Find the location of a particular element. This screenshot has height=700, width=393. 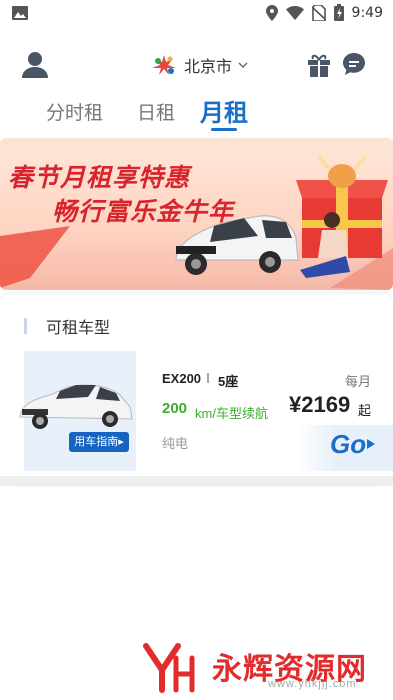

section-marker is located at coordinates (25, 326).